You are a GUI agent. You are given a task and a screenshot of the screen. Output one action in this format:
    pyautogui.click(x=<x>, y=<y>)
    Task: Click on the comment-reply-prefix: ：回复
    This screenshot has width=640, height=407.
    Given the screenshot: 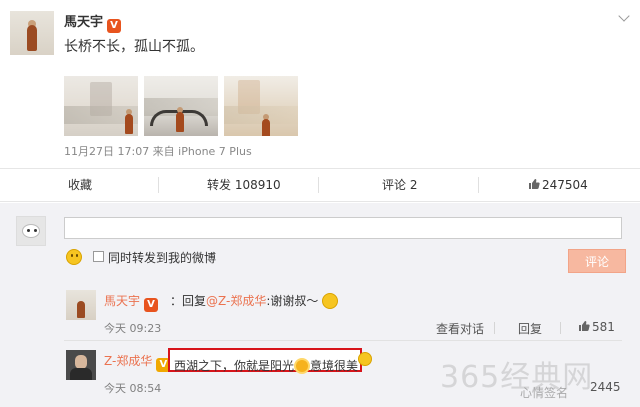 What is the action you would take?
    pyautogui.click(x=188, y=301)
    